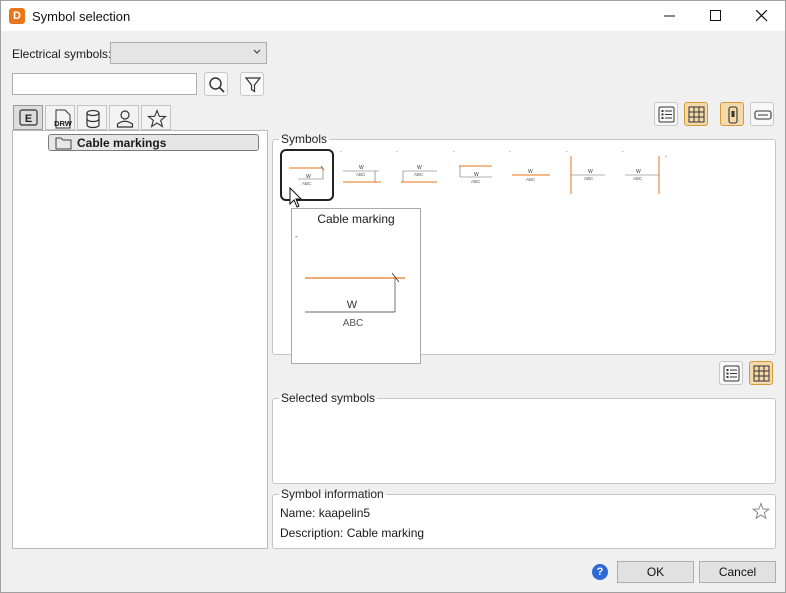 The width and height of the screenshot is (786, 593). I want to click on tab-user, so click(124, 117).